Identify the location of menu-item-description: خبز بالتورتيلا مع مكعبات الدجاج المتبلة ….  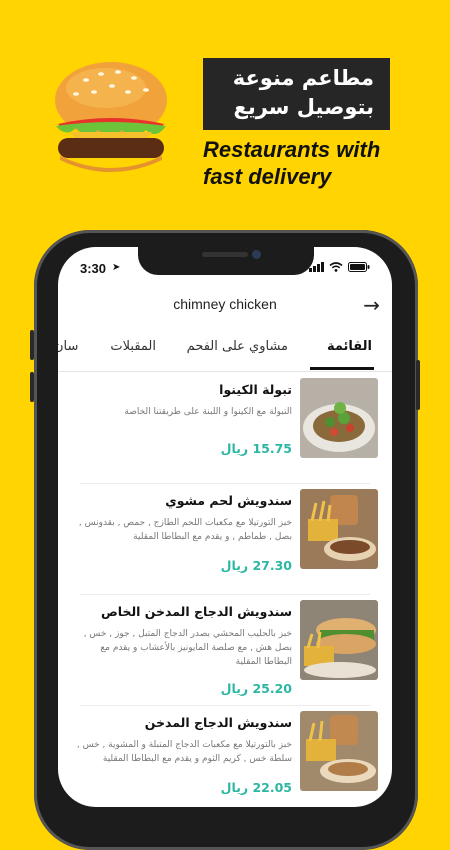
(184, 752).